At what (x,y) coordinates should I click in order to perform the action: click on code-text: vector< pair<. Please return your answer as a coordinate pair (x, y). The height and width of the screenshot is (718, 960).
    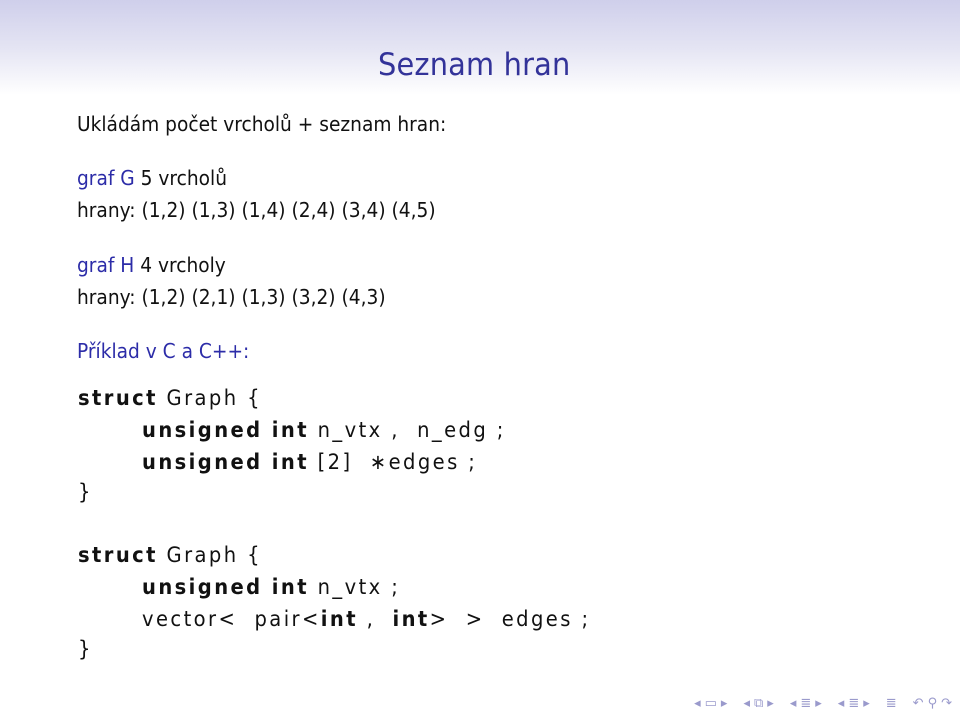
    Looking at the image, I should click on (231, 619).